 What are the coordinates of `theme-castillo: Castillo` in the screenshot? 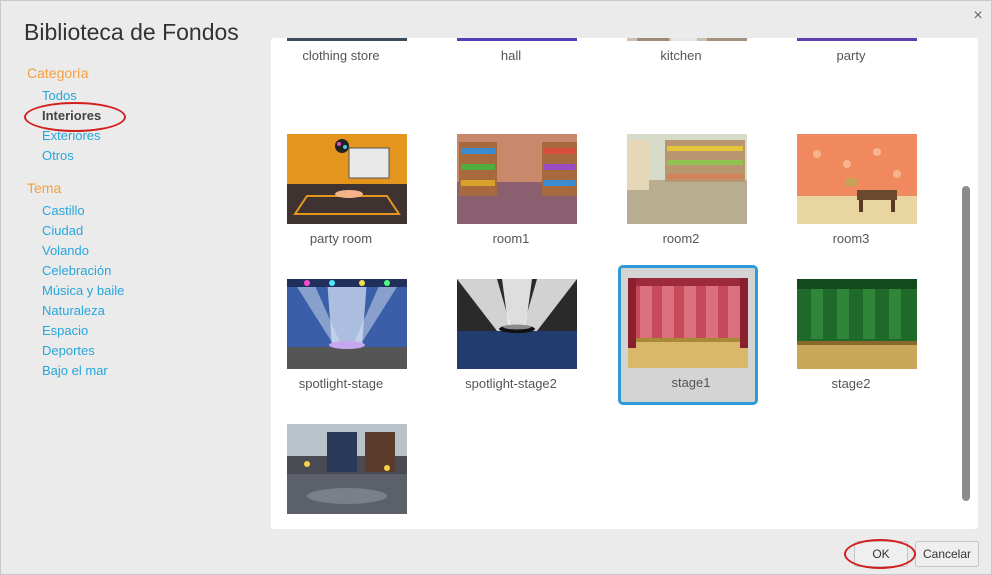 It's located at (63, 210).